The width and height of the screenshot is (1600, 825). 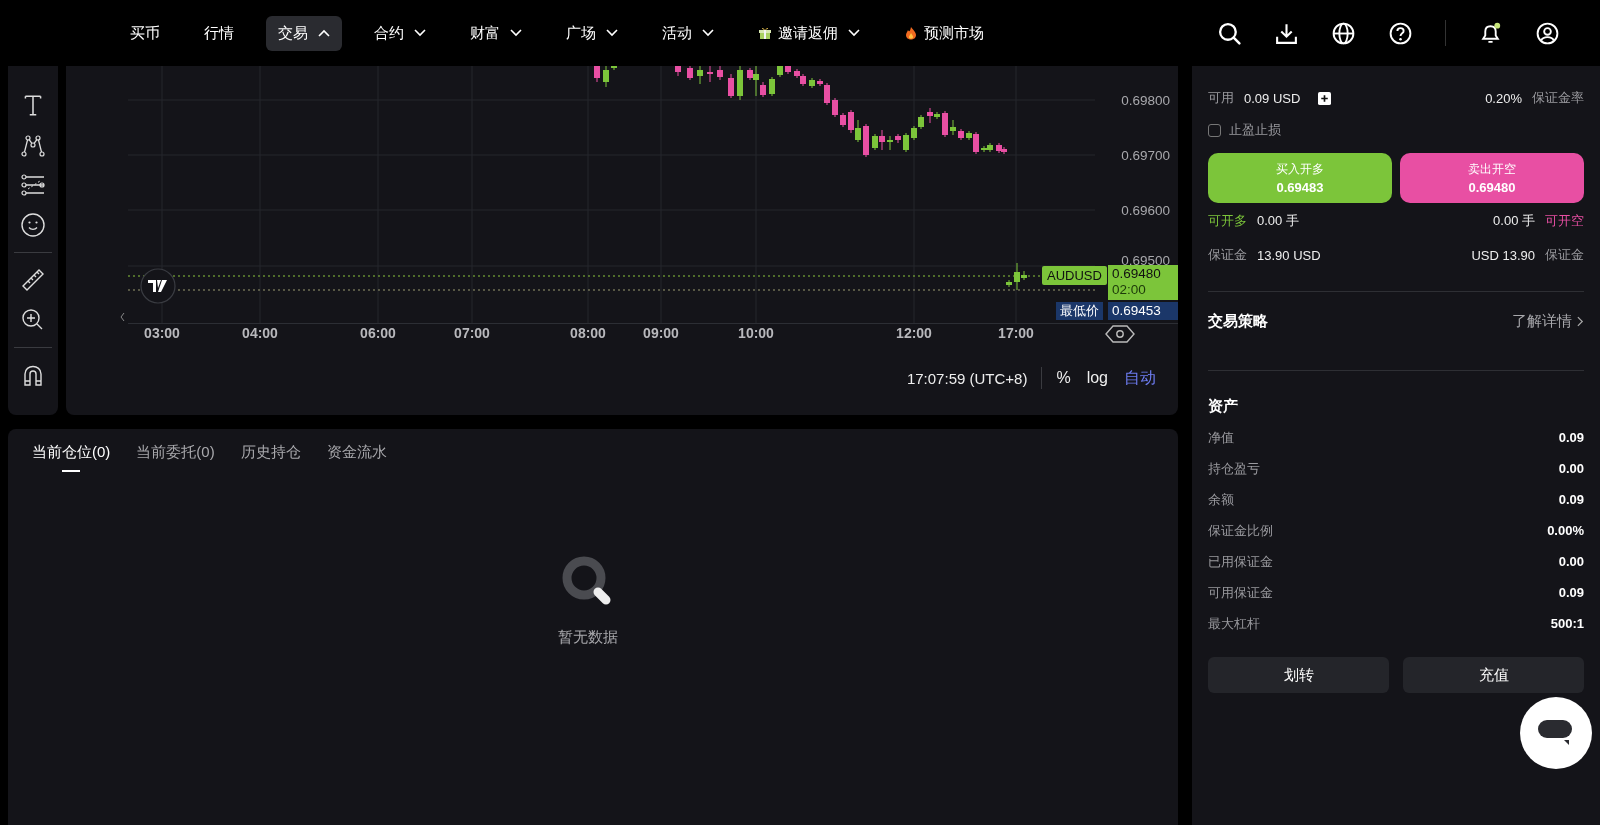 I want to click on time-axis-label: 12:00, so click(x=914, y=333).